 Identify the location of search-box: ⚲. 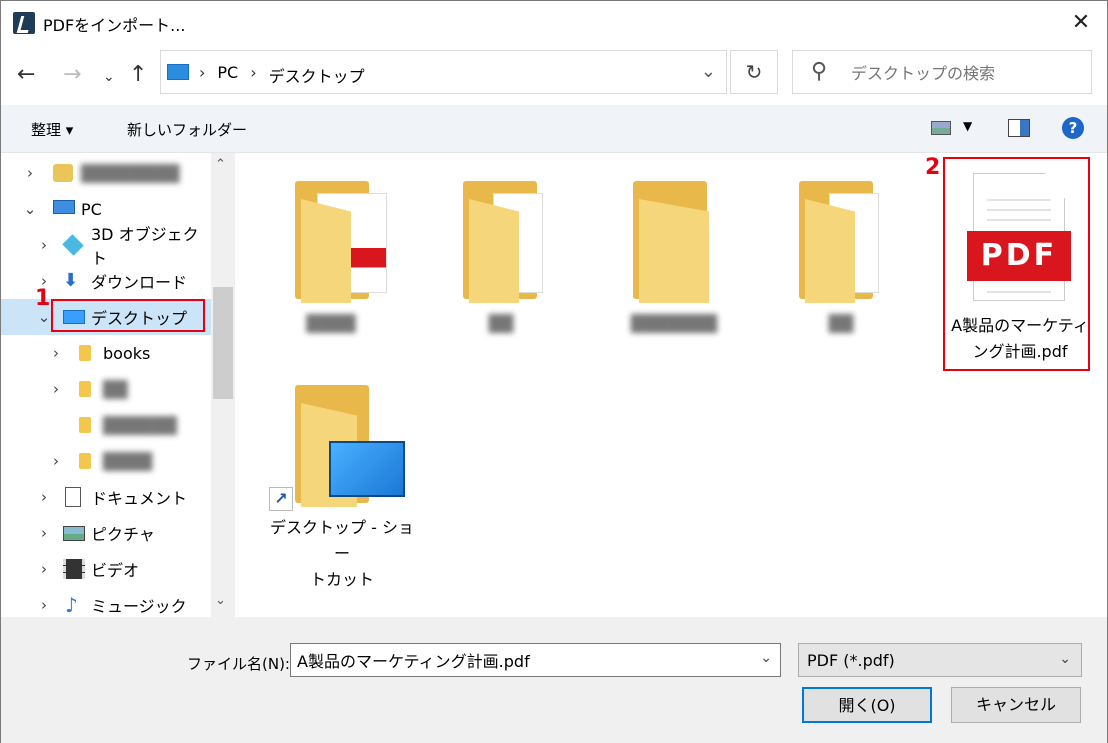
(942, 72).